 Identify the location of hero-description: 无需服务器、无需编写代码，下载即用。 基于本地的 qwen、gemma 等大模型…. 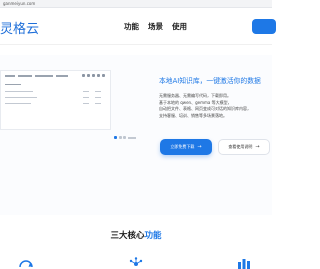
(215, 106).